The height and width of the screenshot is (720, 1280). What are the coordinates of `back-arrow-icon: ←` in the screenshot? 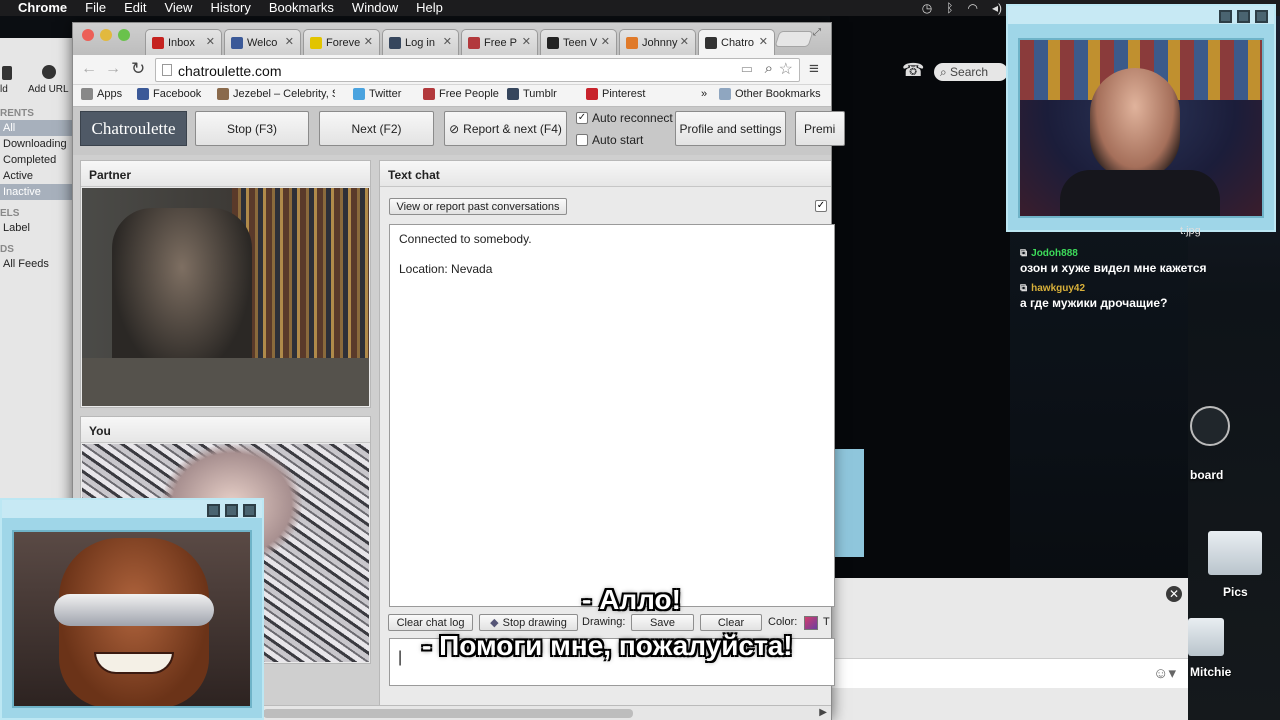 It's located at (89, 69).